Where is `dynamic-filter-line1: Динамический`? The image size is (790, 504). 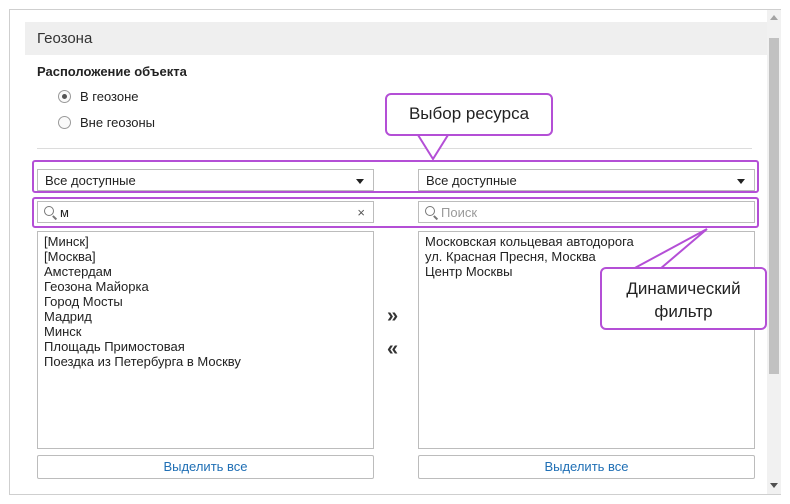 dynamic-filter-line1: Динамический is located at coordinates (683, 288).